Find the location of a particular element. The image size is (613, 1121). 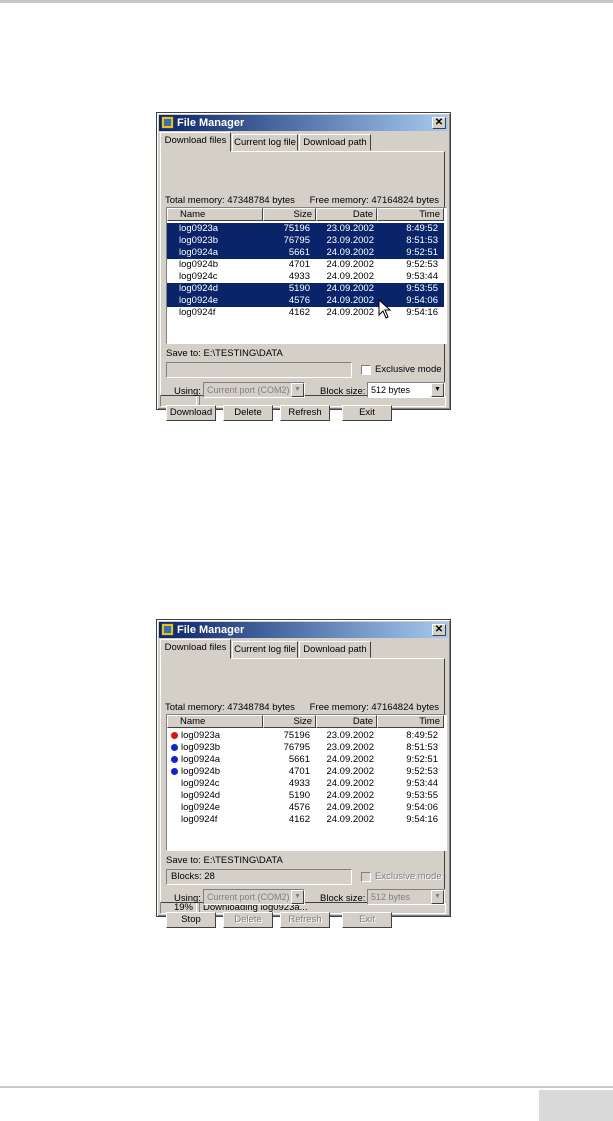

blocks-status-field is located at coordinates (259, 370).